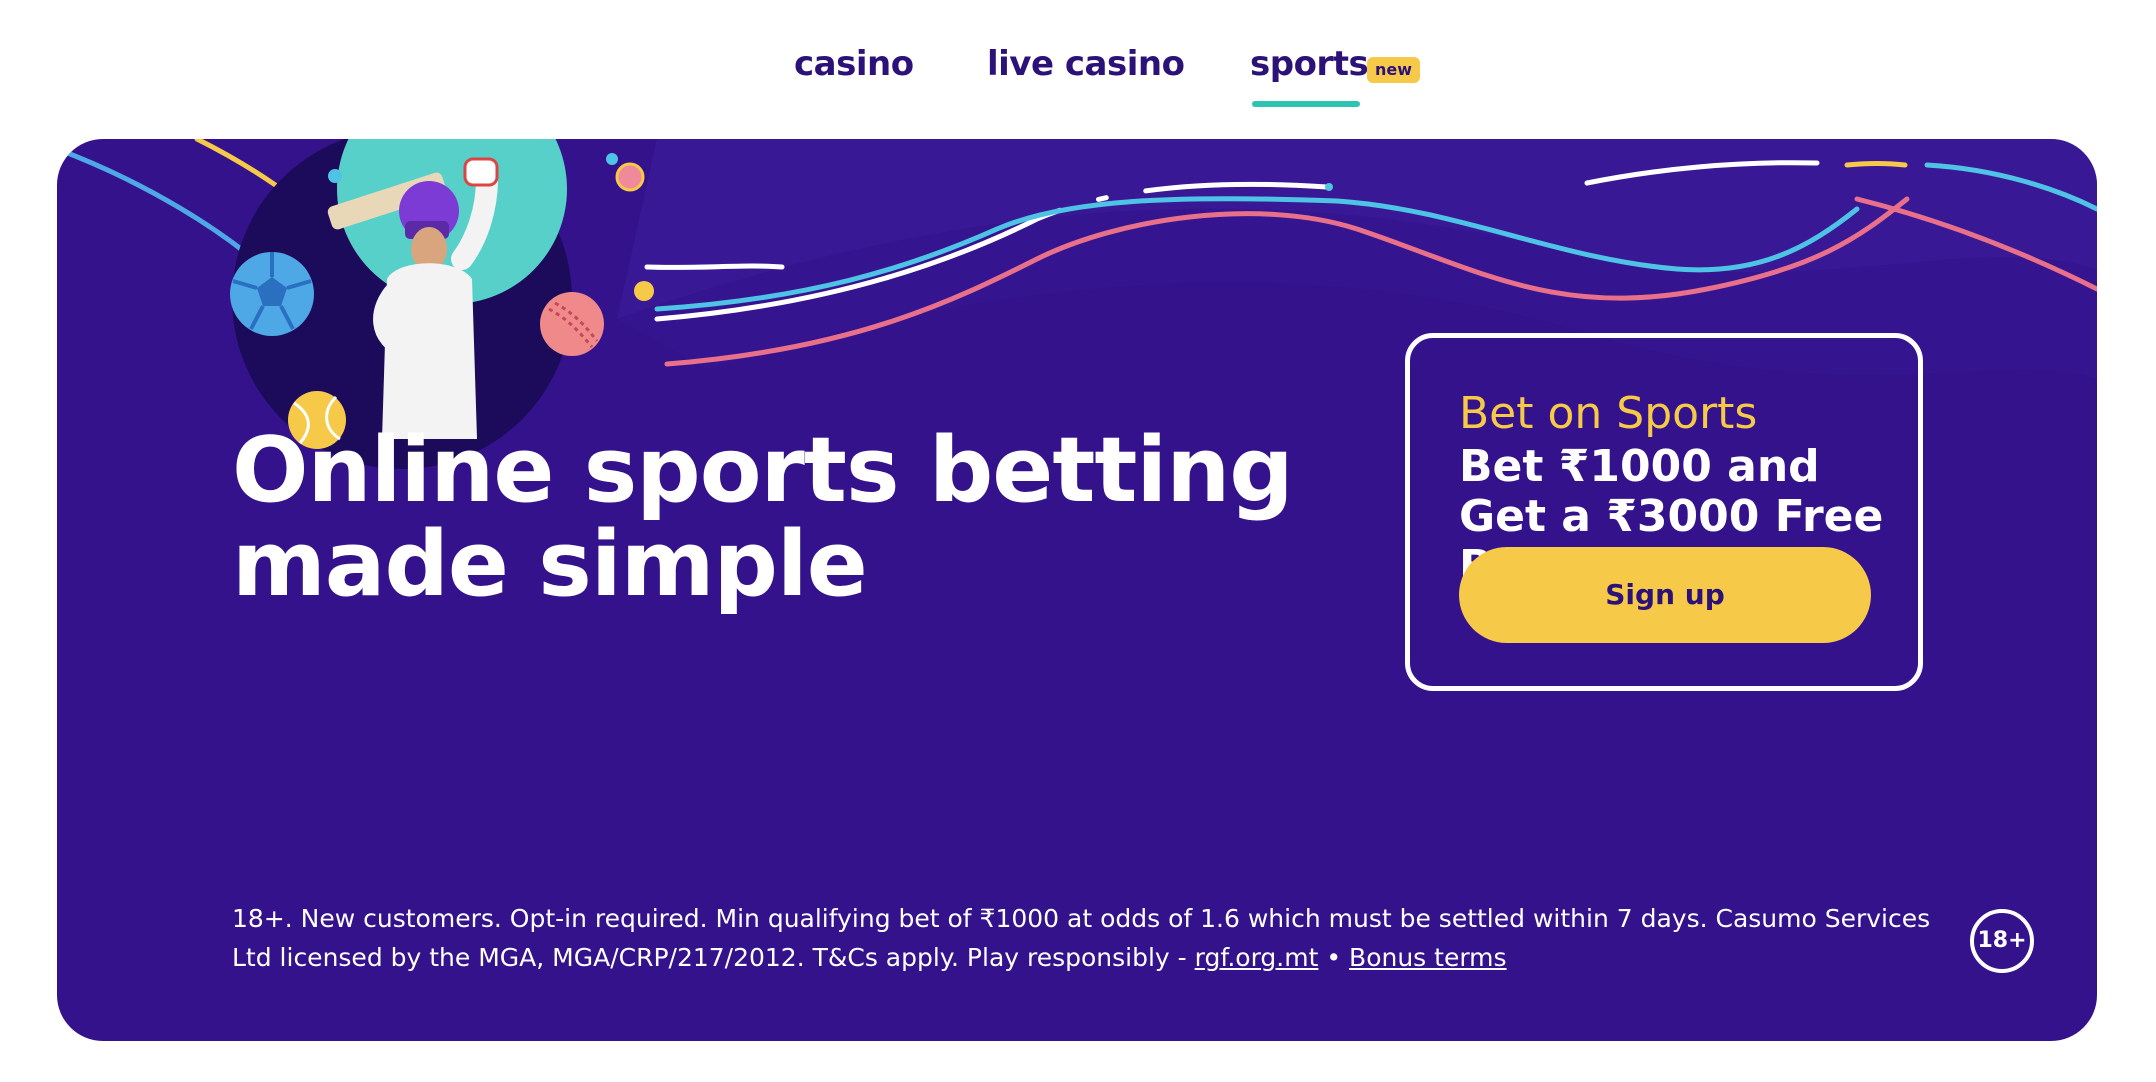 The width and height of the screenshot is (2156, 1082). Describe the element at coordinates (1309, 64) in the screenshot. I see `nav-tab-sports: sports` at that location.